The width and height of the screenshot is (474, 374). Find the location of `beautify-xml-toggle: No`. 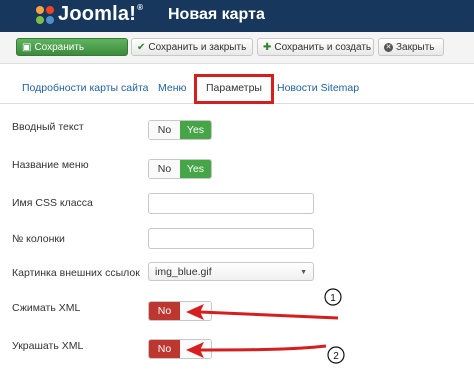

beautify-xml-toggle: No is located at coordinates (180, 349).